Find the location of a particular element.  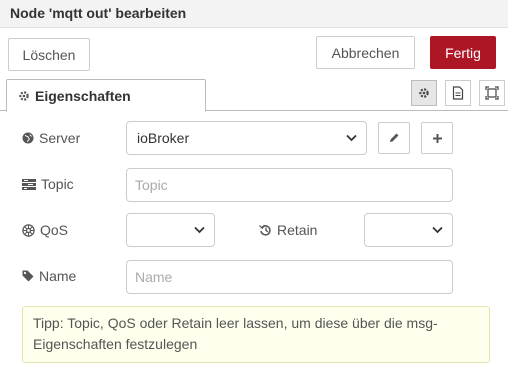

qos-select is located at coordinates (170, 230).